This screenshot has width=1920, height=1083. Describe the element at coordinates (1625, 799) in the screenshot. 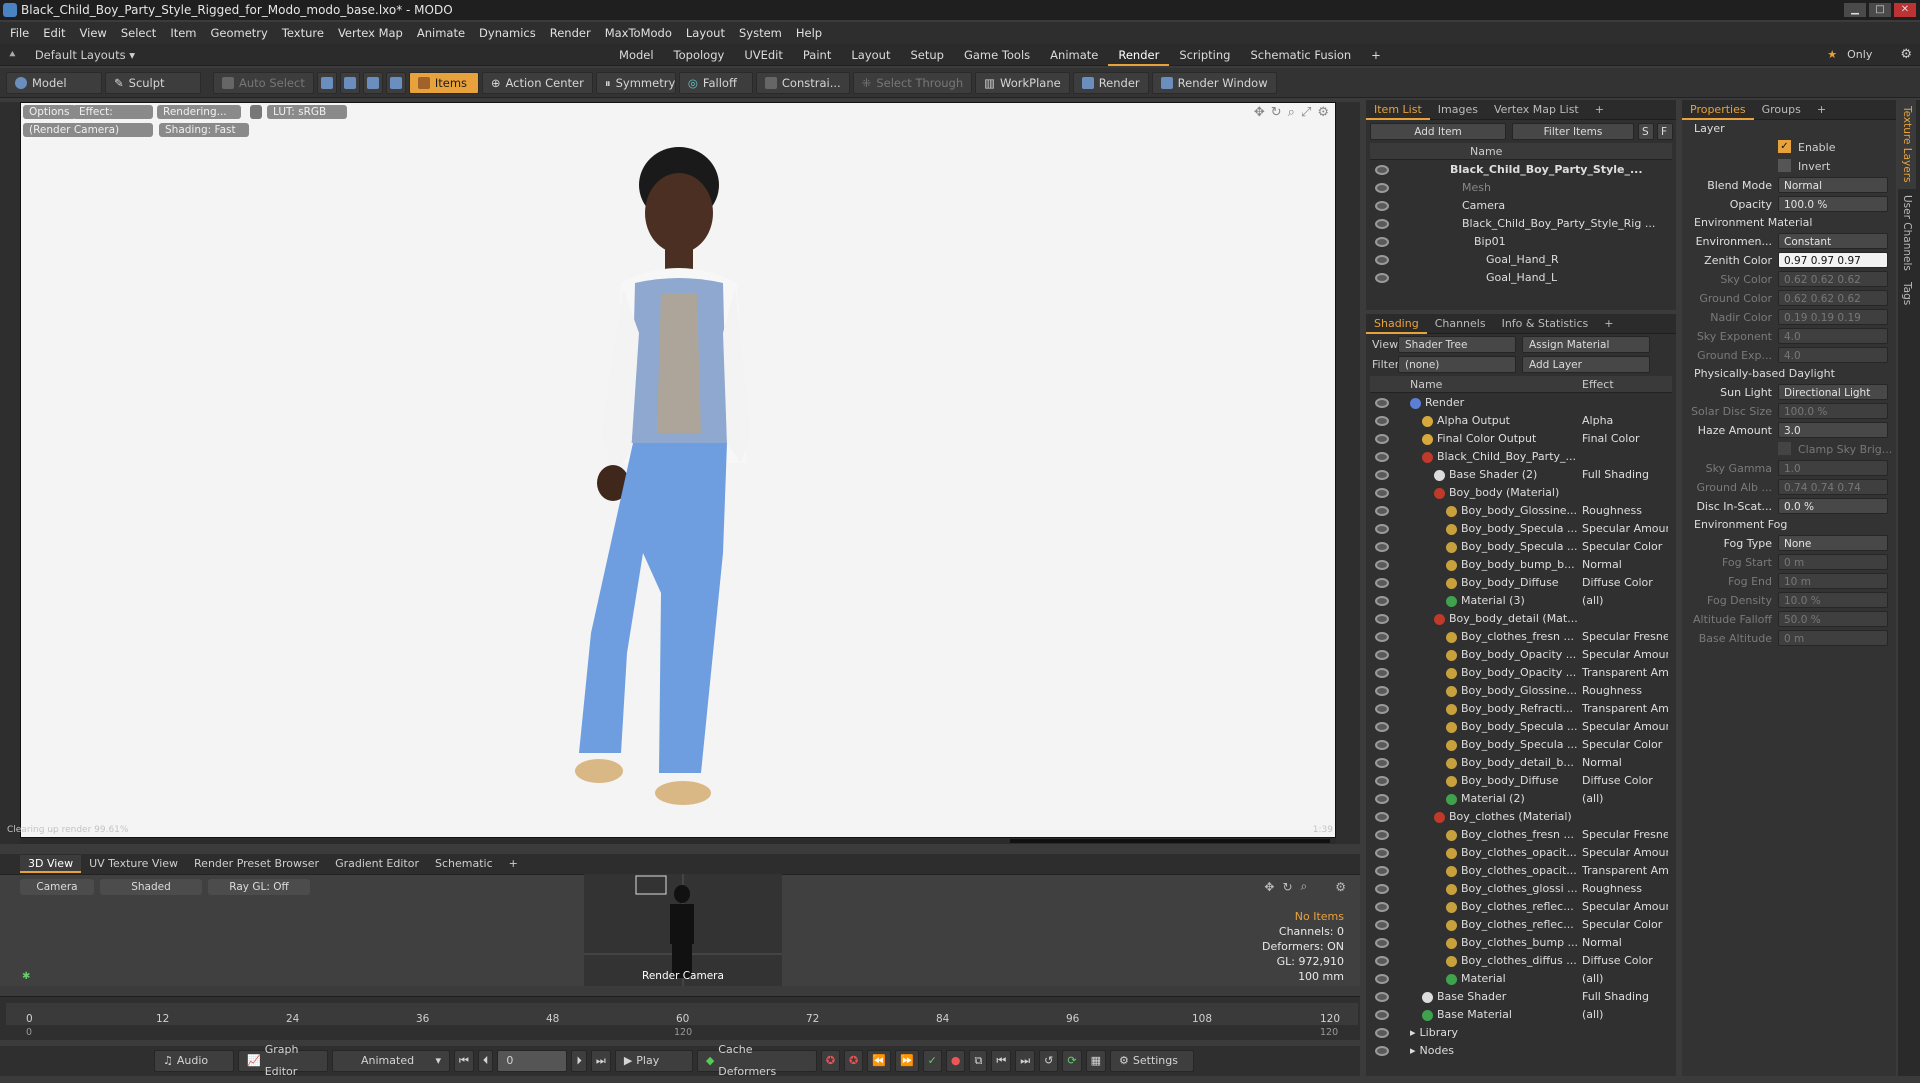

I see `shader-layer-effect: (all)` at that location.